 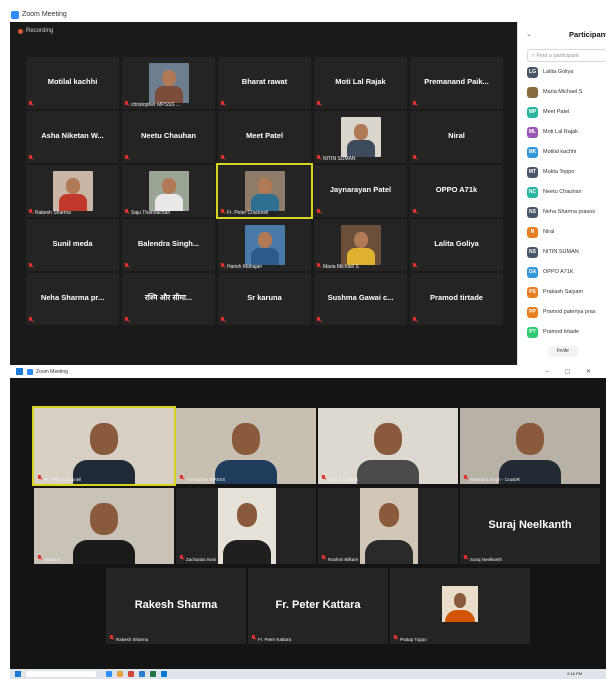 What do you see at coordinates (15, 15) in the screenshot?
I see `zoom-app-icon` at bounding box center [15, 15].